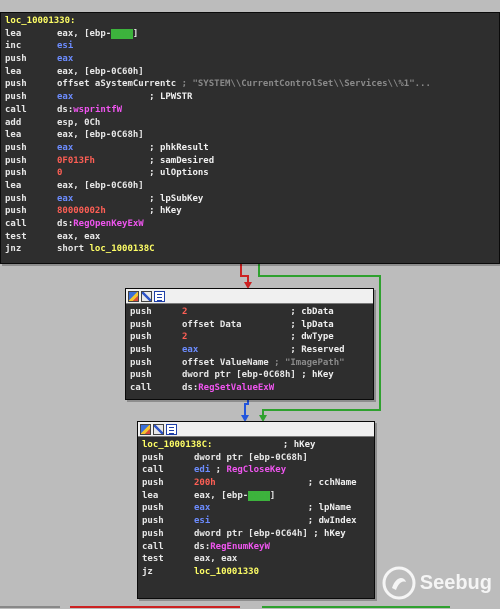 This screenshot has height=609, width=500. I want to click on asm-token: dword ptr [ebp-0C68h], so click(251, 457).